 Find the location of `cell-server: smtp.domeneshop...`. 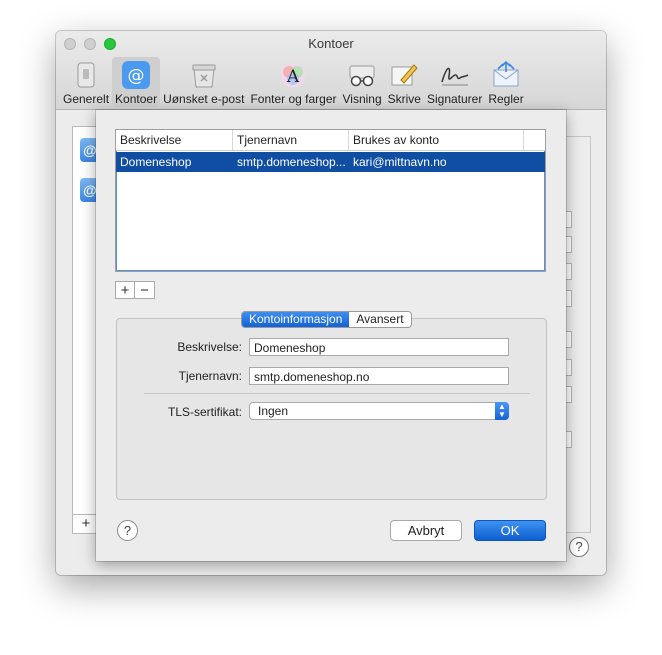

cell-server: smtp.domeneshop... is located at coordinates (291, 162).